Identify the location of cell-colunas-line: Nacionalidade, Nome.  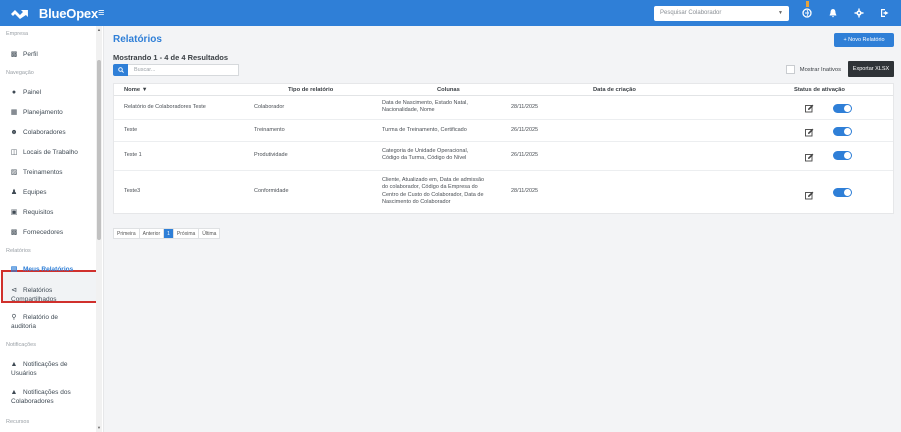
(408, 110).